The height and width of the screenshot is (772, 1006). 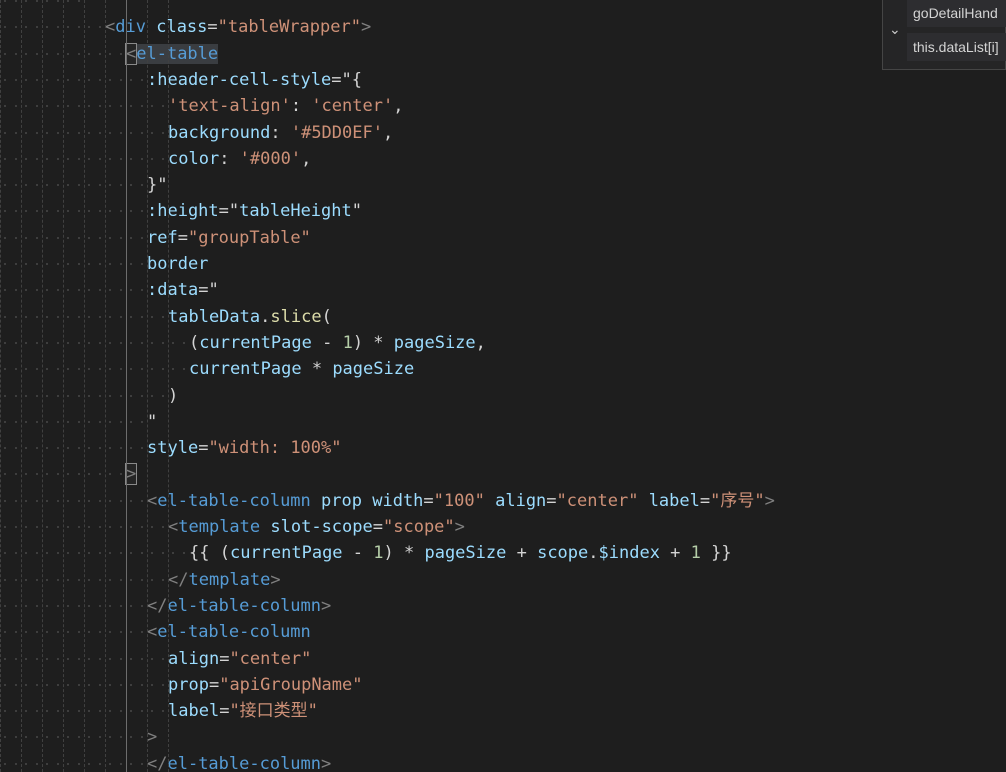 I want to click on code-line: tableData.slice(, so click(x=166, y=317).